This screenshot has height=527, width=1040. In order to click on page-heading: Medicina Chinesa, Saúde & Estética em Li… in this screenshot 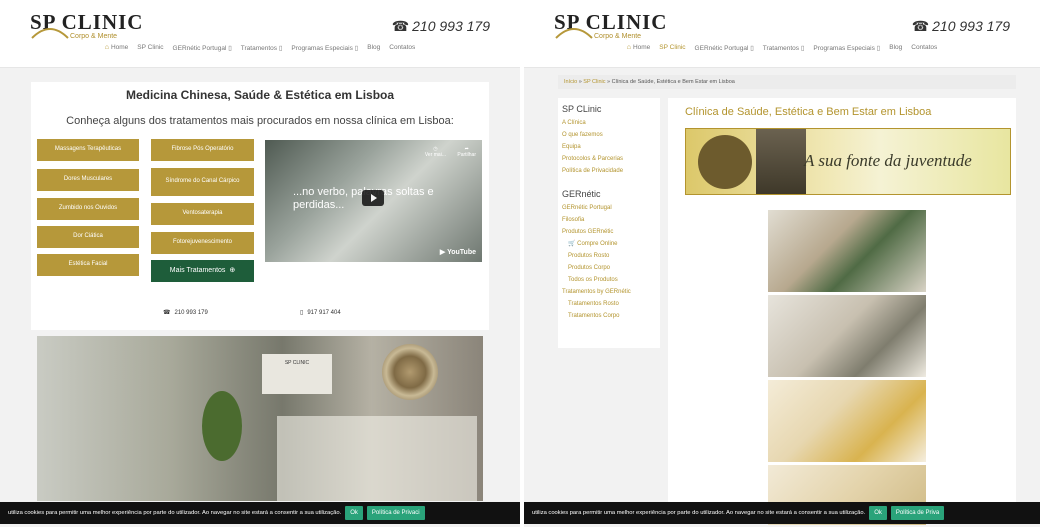, I will do `click(260, 95)`.